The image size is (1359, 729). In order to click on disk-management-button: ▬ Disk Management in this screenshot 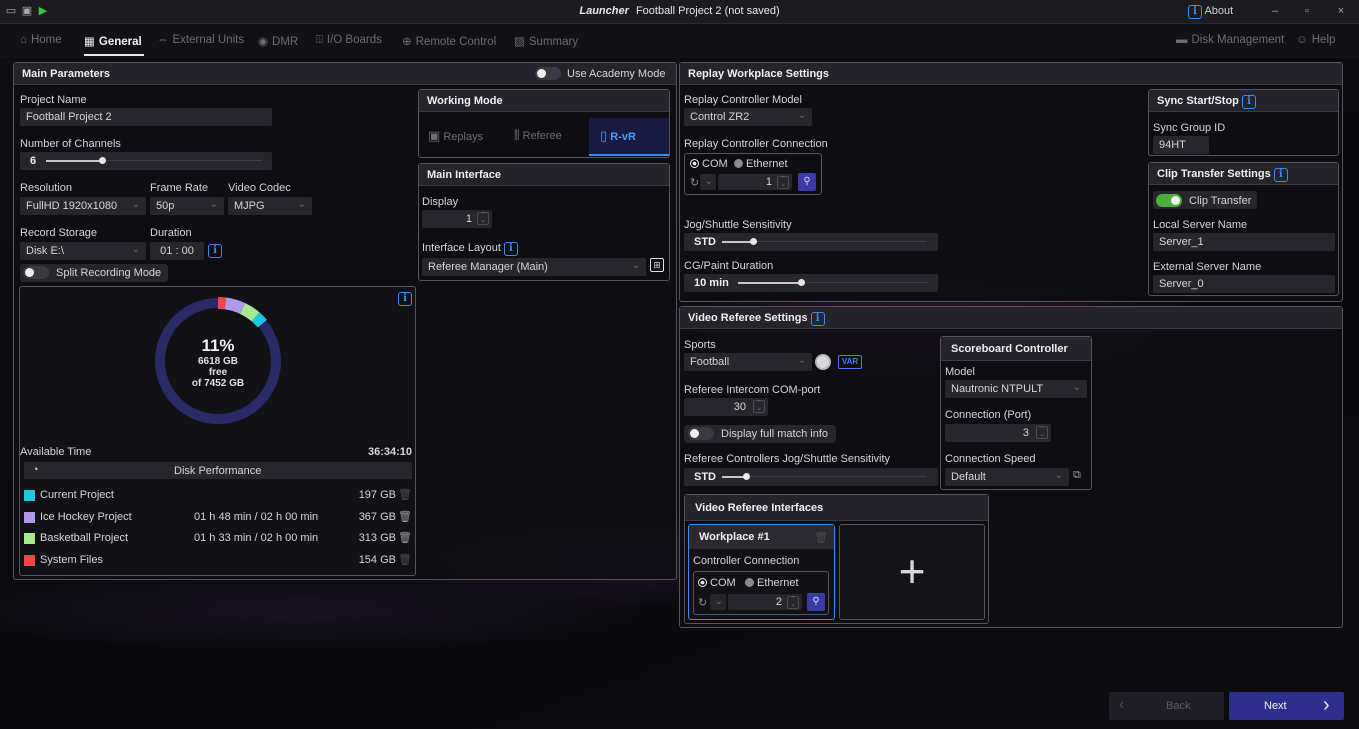, I will do `click(1230, 40)`.